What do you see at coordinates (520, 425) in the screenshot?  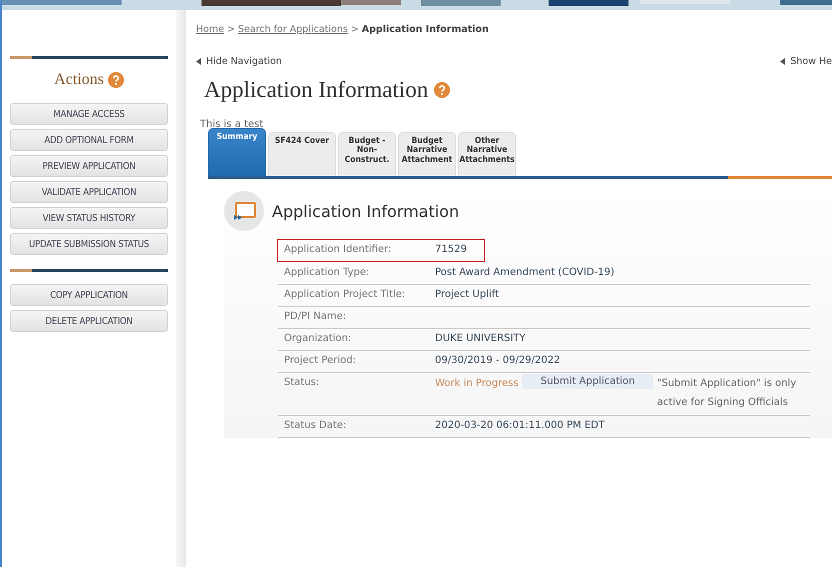 I see `field-value: 2020-03-20 06:01:11.000 PM EDT` at bounding box center [520, 425].